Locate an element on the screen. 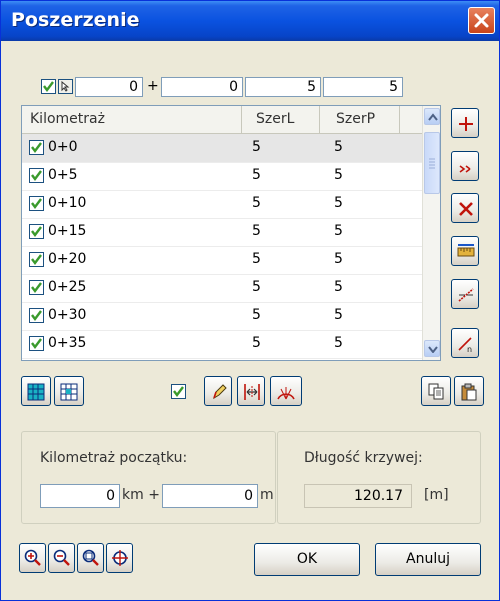 This screenshot has width=500, height=601. width-tool-button is located at coordinates (251, 391).